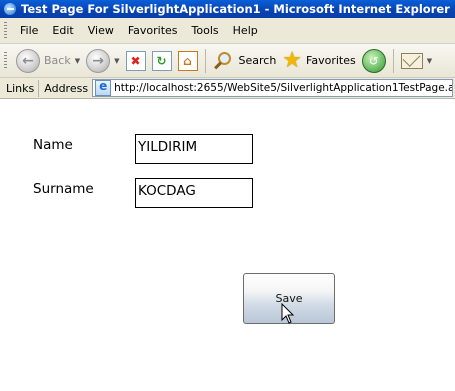 Image resolution: width=455 pixels, height=391 pixels. I want to click on back-button: ← Back ▼, so click(48, 61).